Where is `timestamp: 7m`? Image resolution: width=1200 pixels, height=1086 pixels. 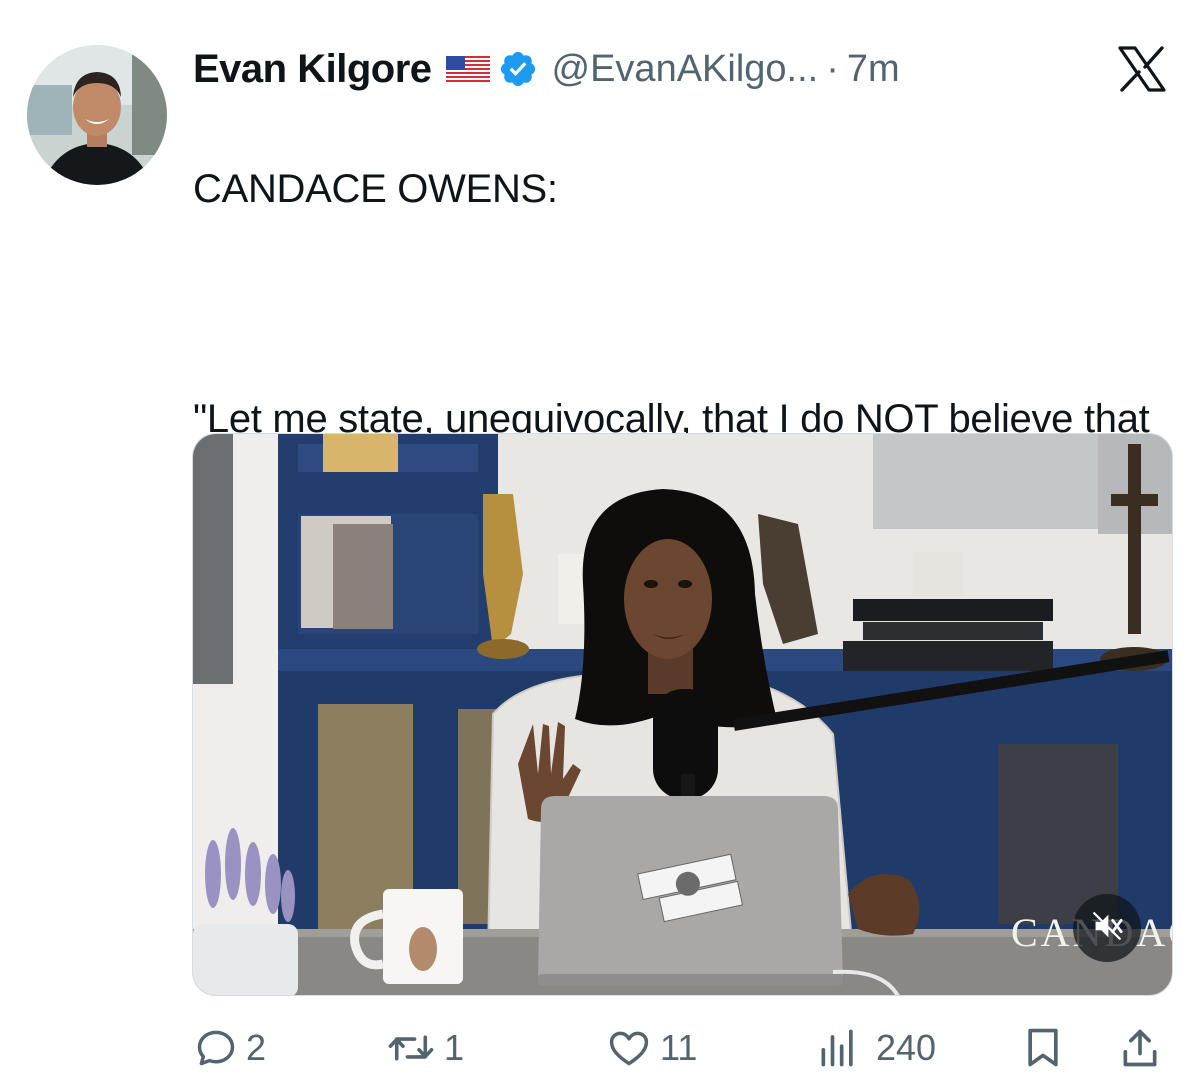
timestamp: 7m is located at coordinates (873, 69).